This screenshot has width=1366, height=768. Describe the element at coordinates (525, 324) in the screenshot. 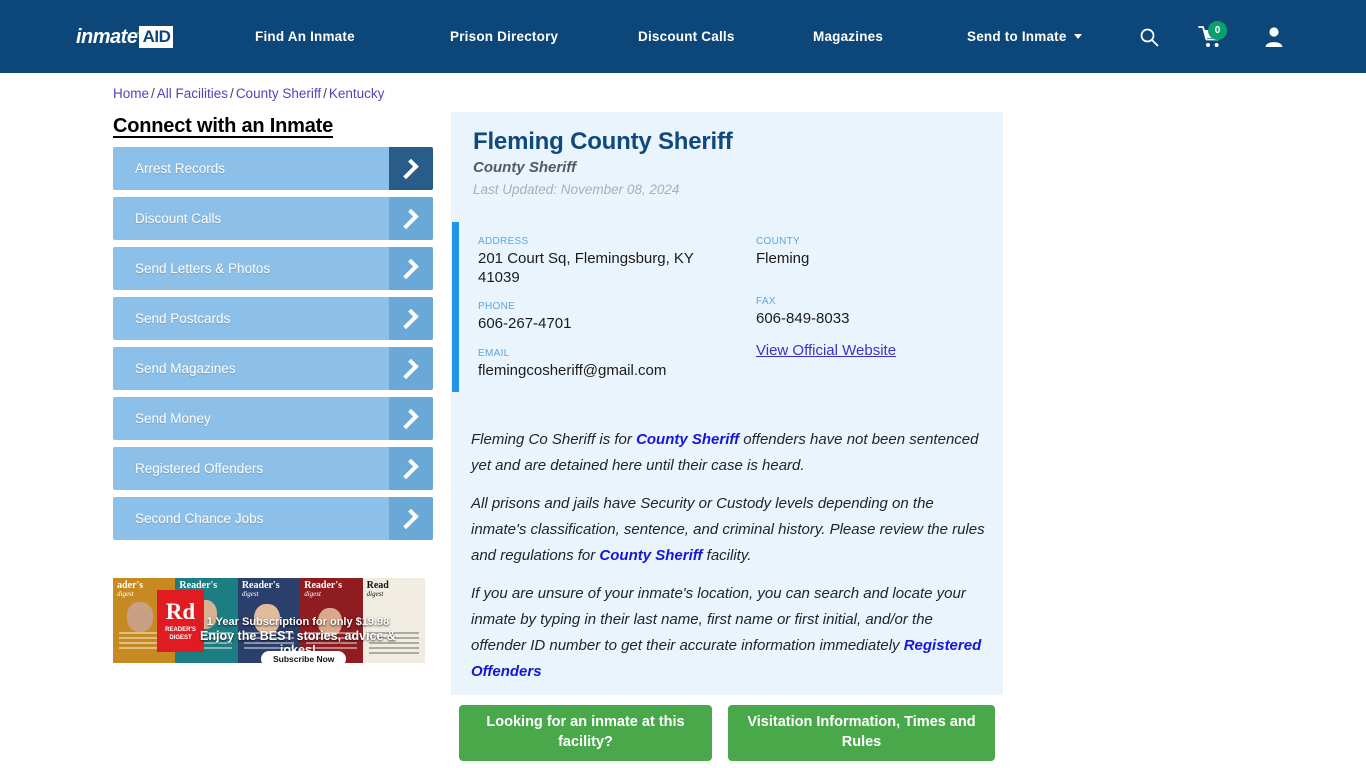

I see `field-value: 606-267-4701` at that location.